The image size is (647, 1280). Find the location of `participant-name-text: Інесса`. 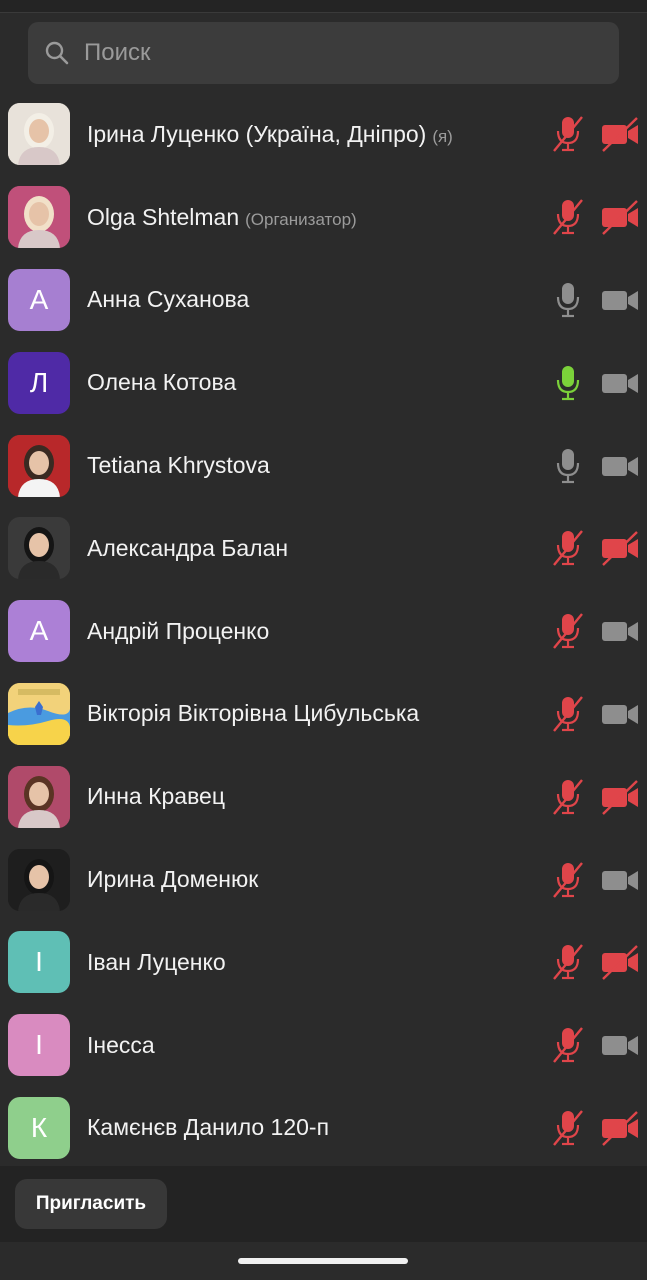

participant-name-text: Інесса is located at coordinates (121, 1044).